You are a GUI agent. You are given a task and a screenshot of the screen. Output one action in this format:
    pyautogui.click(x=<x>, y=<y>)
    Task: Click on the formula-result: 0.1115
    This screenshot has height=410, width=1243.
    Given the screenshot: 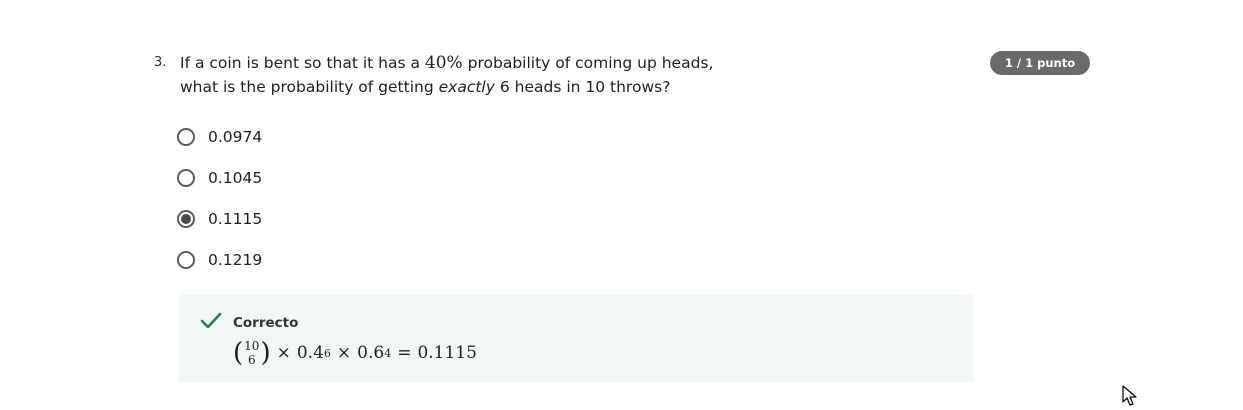 What is the action you would take?
    pyautogui.click(x=447, y=353)
    